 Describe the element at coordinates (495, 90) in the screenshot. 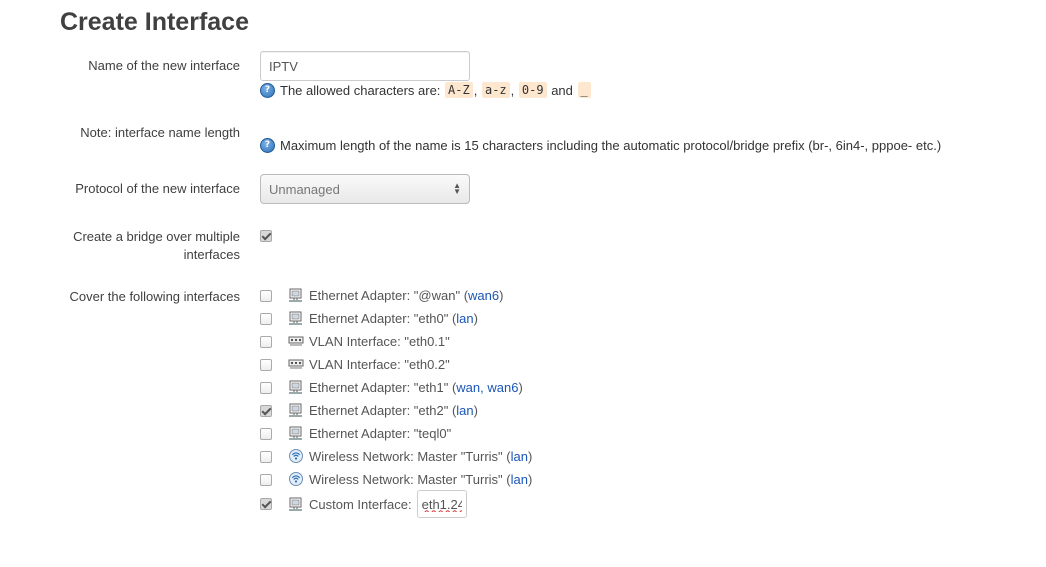

I see `allowed-chars-lower: a-z` at that location.